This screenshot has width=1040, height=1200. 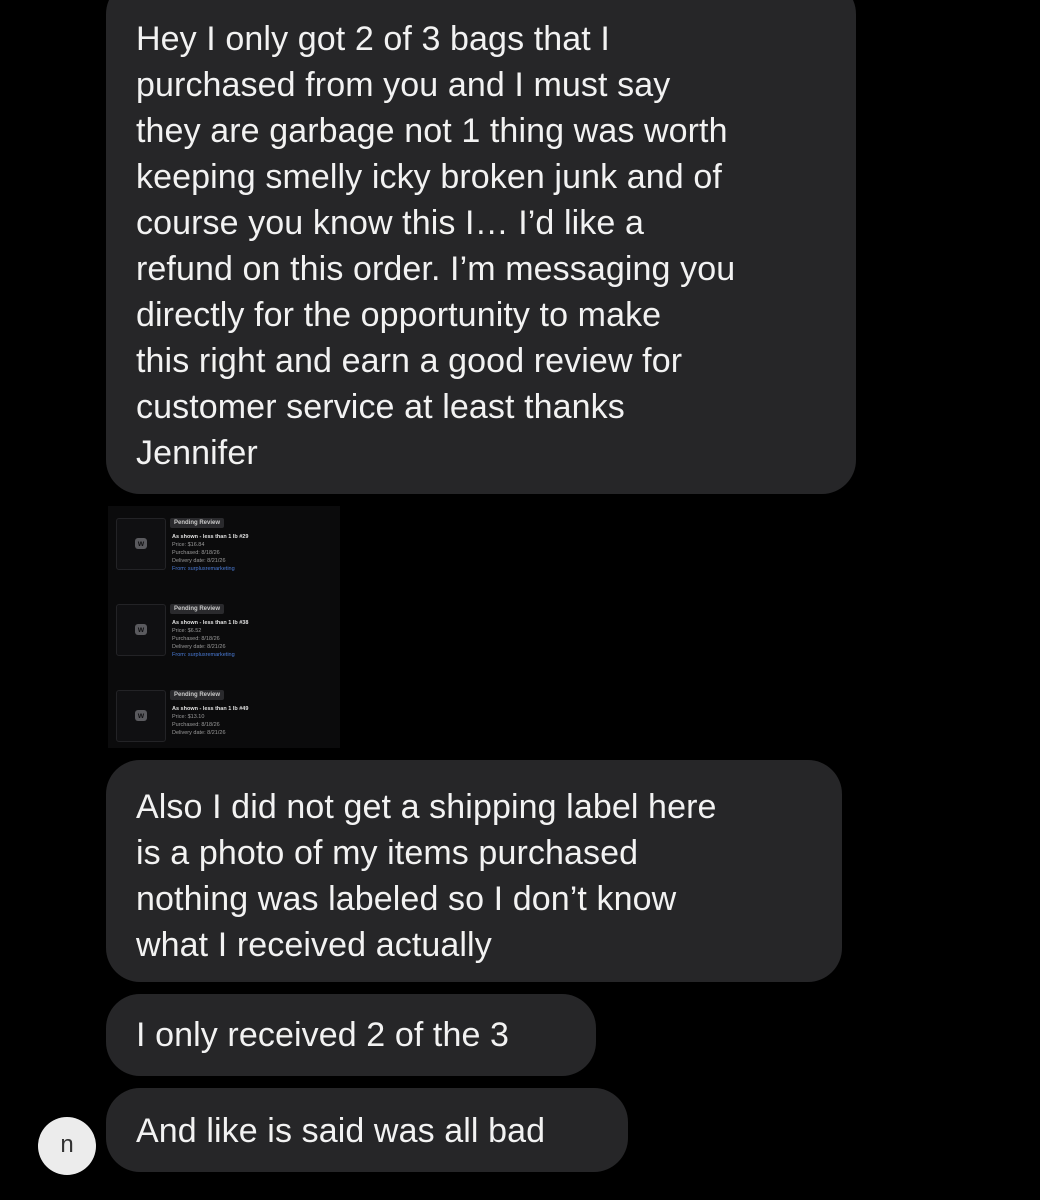 What do you see at coordinates (188, 545) in the screenshot?
I see `order-price: Price: $16.84` at bounding box center [188, 545].